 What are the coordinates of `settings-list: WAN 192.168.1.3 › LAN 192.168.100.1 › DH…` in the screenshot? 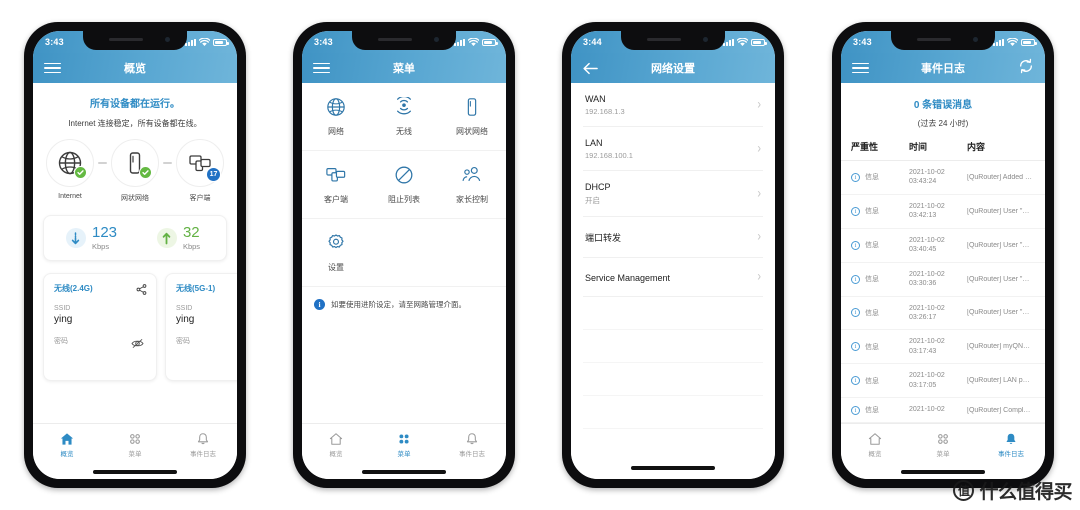 It's located at (673, 270).